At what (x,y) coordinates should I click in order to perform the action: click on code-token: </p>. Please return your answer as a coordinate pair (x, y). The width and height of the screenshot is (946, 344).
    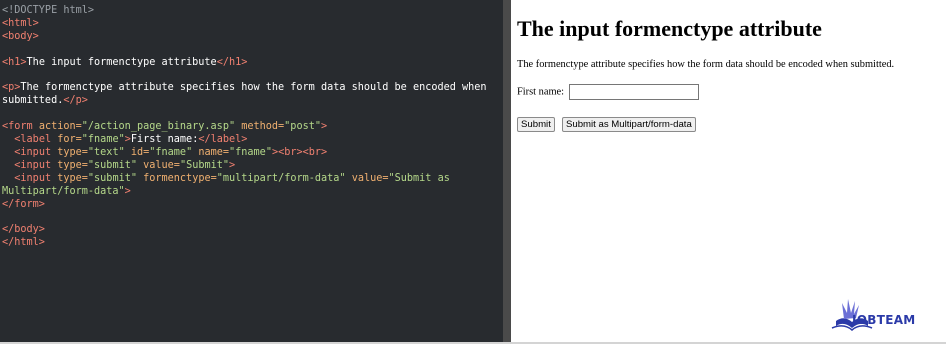
    Looking at the image, I should click on (75, 101).